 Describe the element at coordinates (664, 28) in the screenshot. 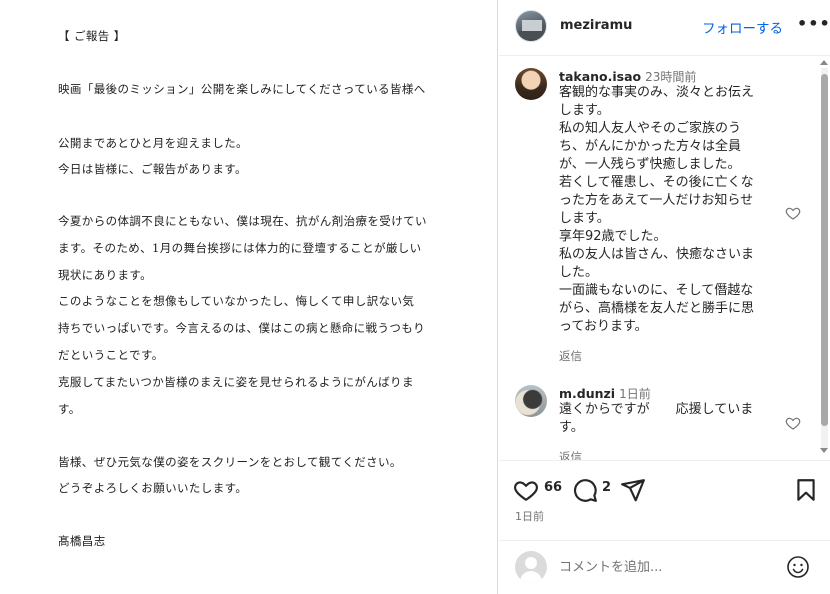

I see `post-header: meziramu フォローする •••` at that location.